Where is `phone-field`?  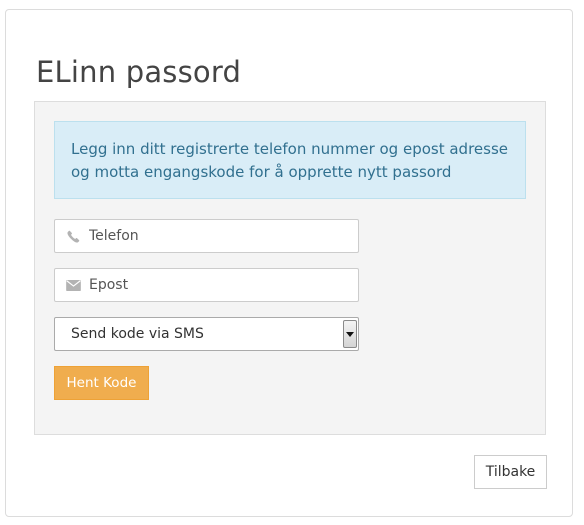 phone-field is located at coordinates (206, 236).